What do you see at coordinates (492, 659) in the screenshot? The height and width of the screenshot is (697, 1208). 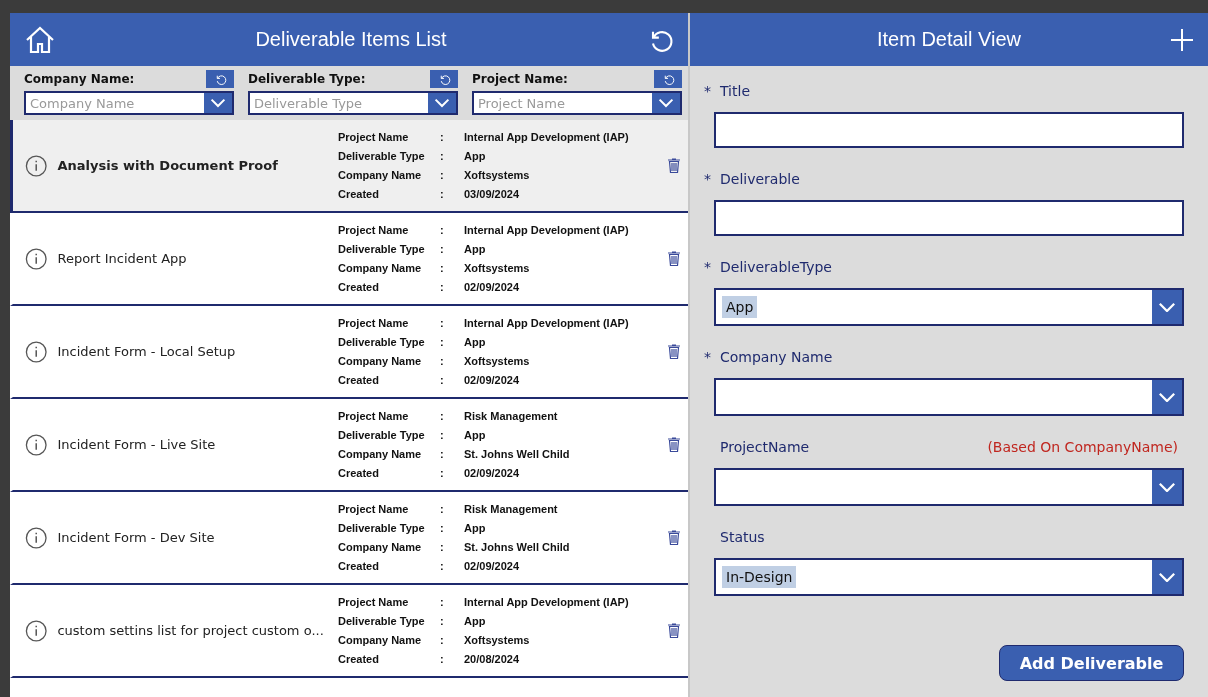 I see `field-value: 20/08/2024` at bounding box center [492, 659].